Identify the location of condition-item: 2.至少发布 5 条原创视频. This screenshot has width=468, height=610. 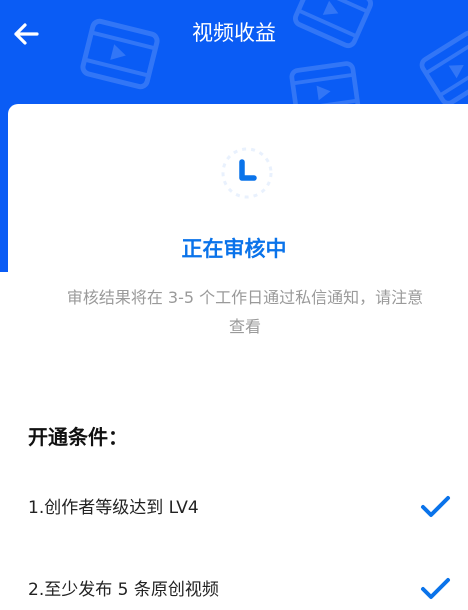
(234, 590).